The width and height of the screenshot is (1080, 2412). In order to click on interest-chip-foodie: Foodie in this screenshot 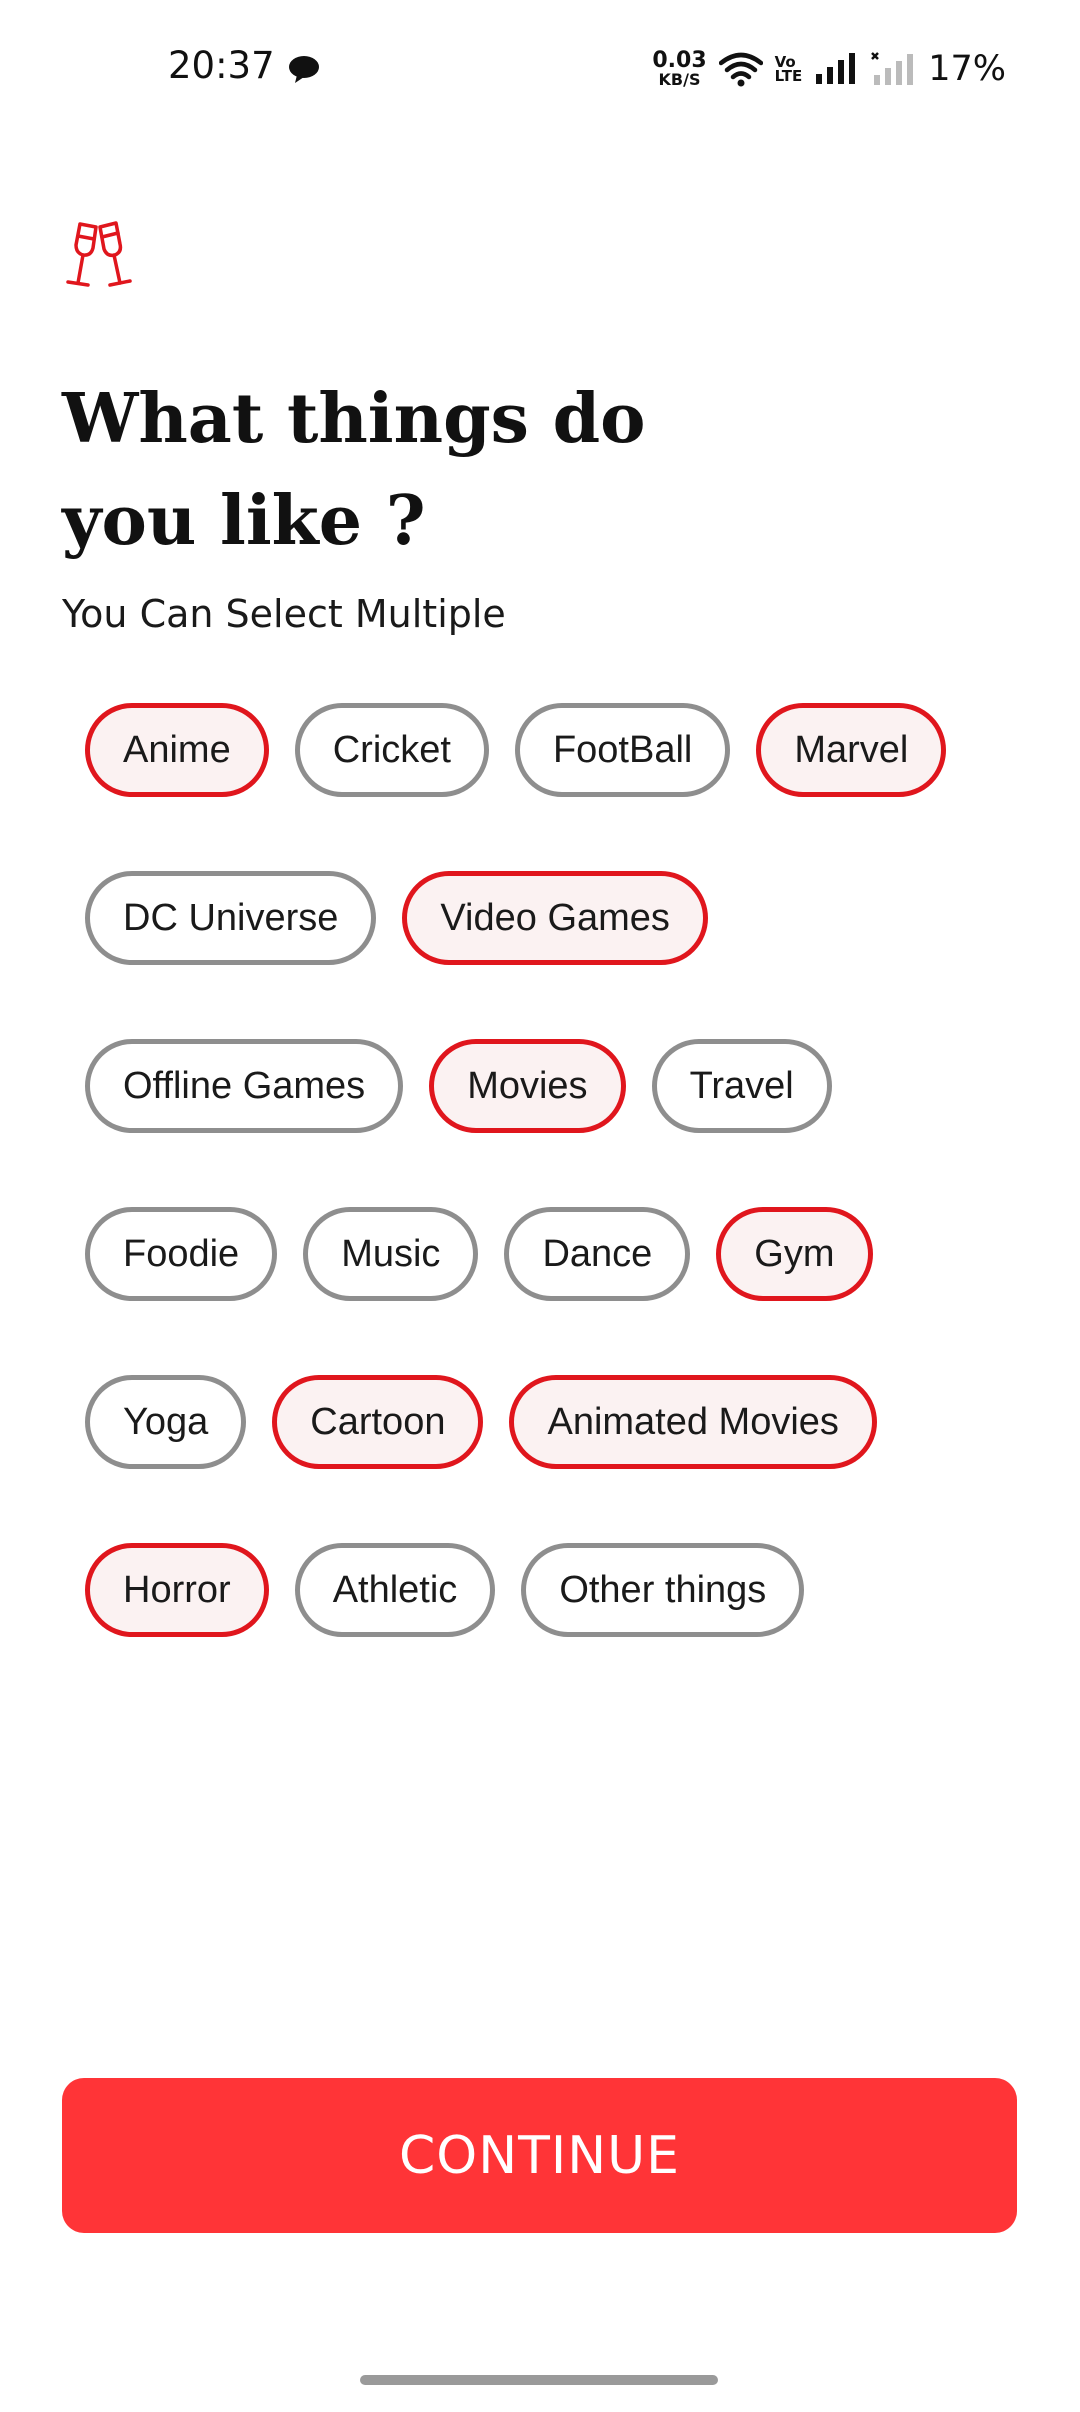, I will do `click(181, 1254)`.